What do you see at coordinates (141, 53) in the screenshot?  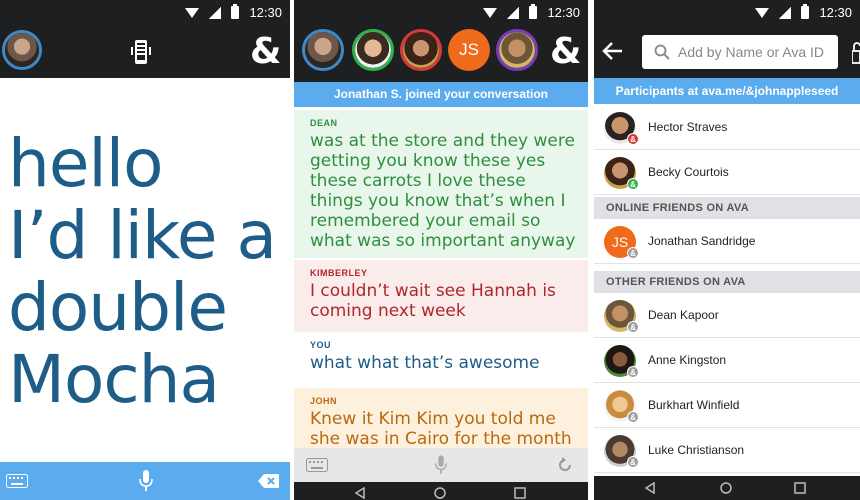 I see `phone-vibrate-icon` at bounding box center [141, 53].